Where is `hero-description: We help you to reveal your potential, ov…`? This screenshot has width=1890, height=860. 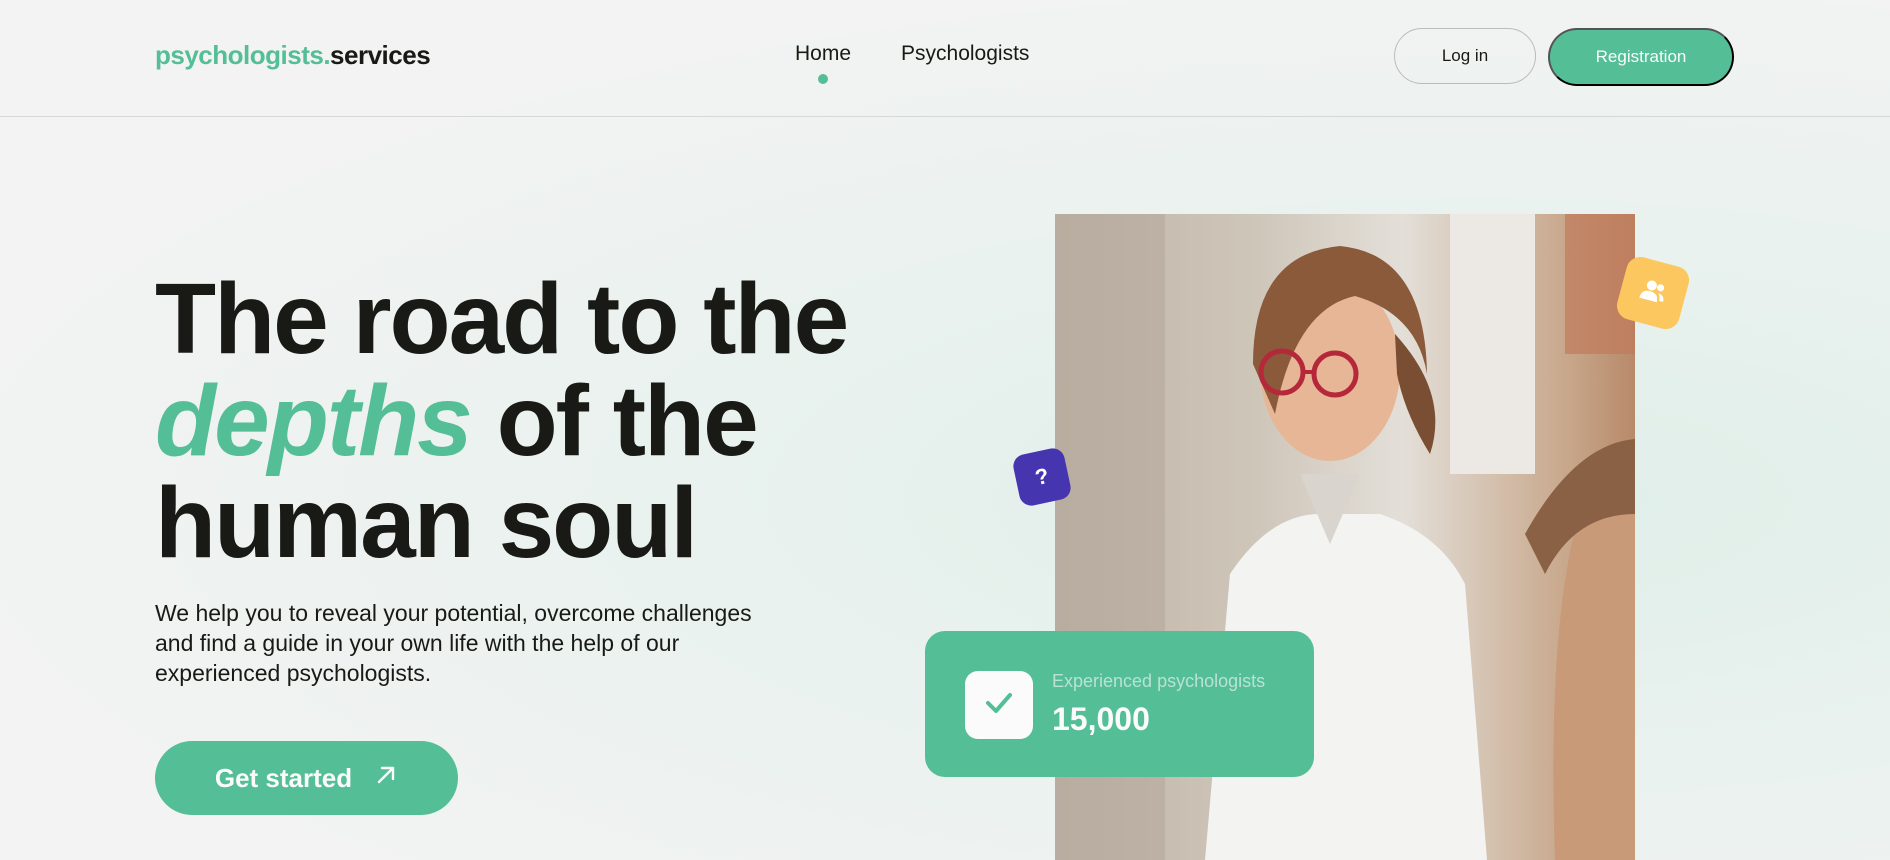 hero-description: We help you to reveal your potential, ov… is located at coordinates (453, 643).